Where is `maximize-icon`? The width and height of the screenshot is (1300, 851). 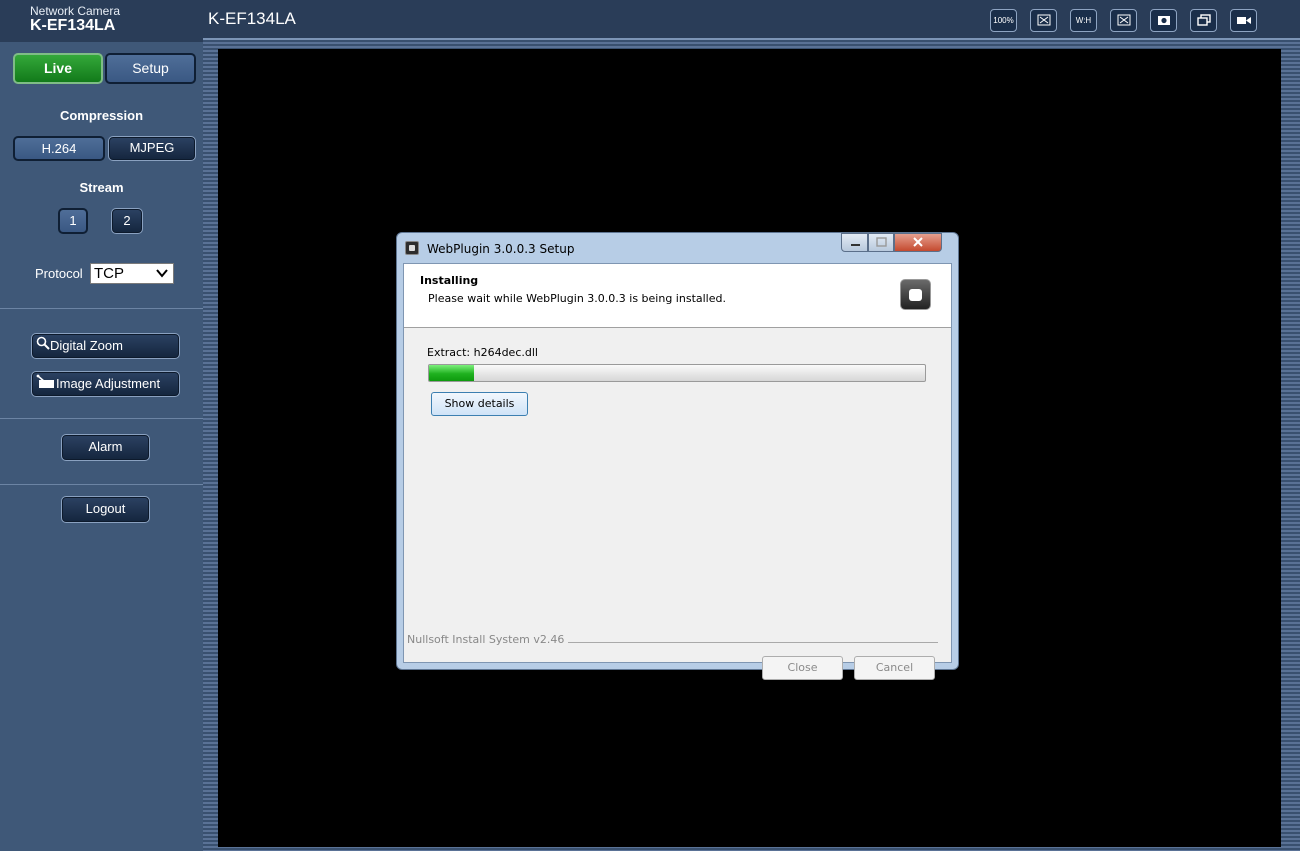 maximize-icon is located at coordinates (881, 242).